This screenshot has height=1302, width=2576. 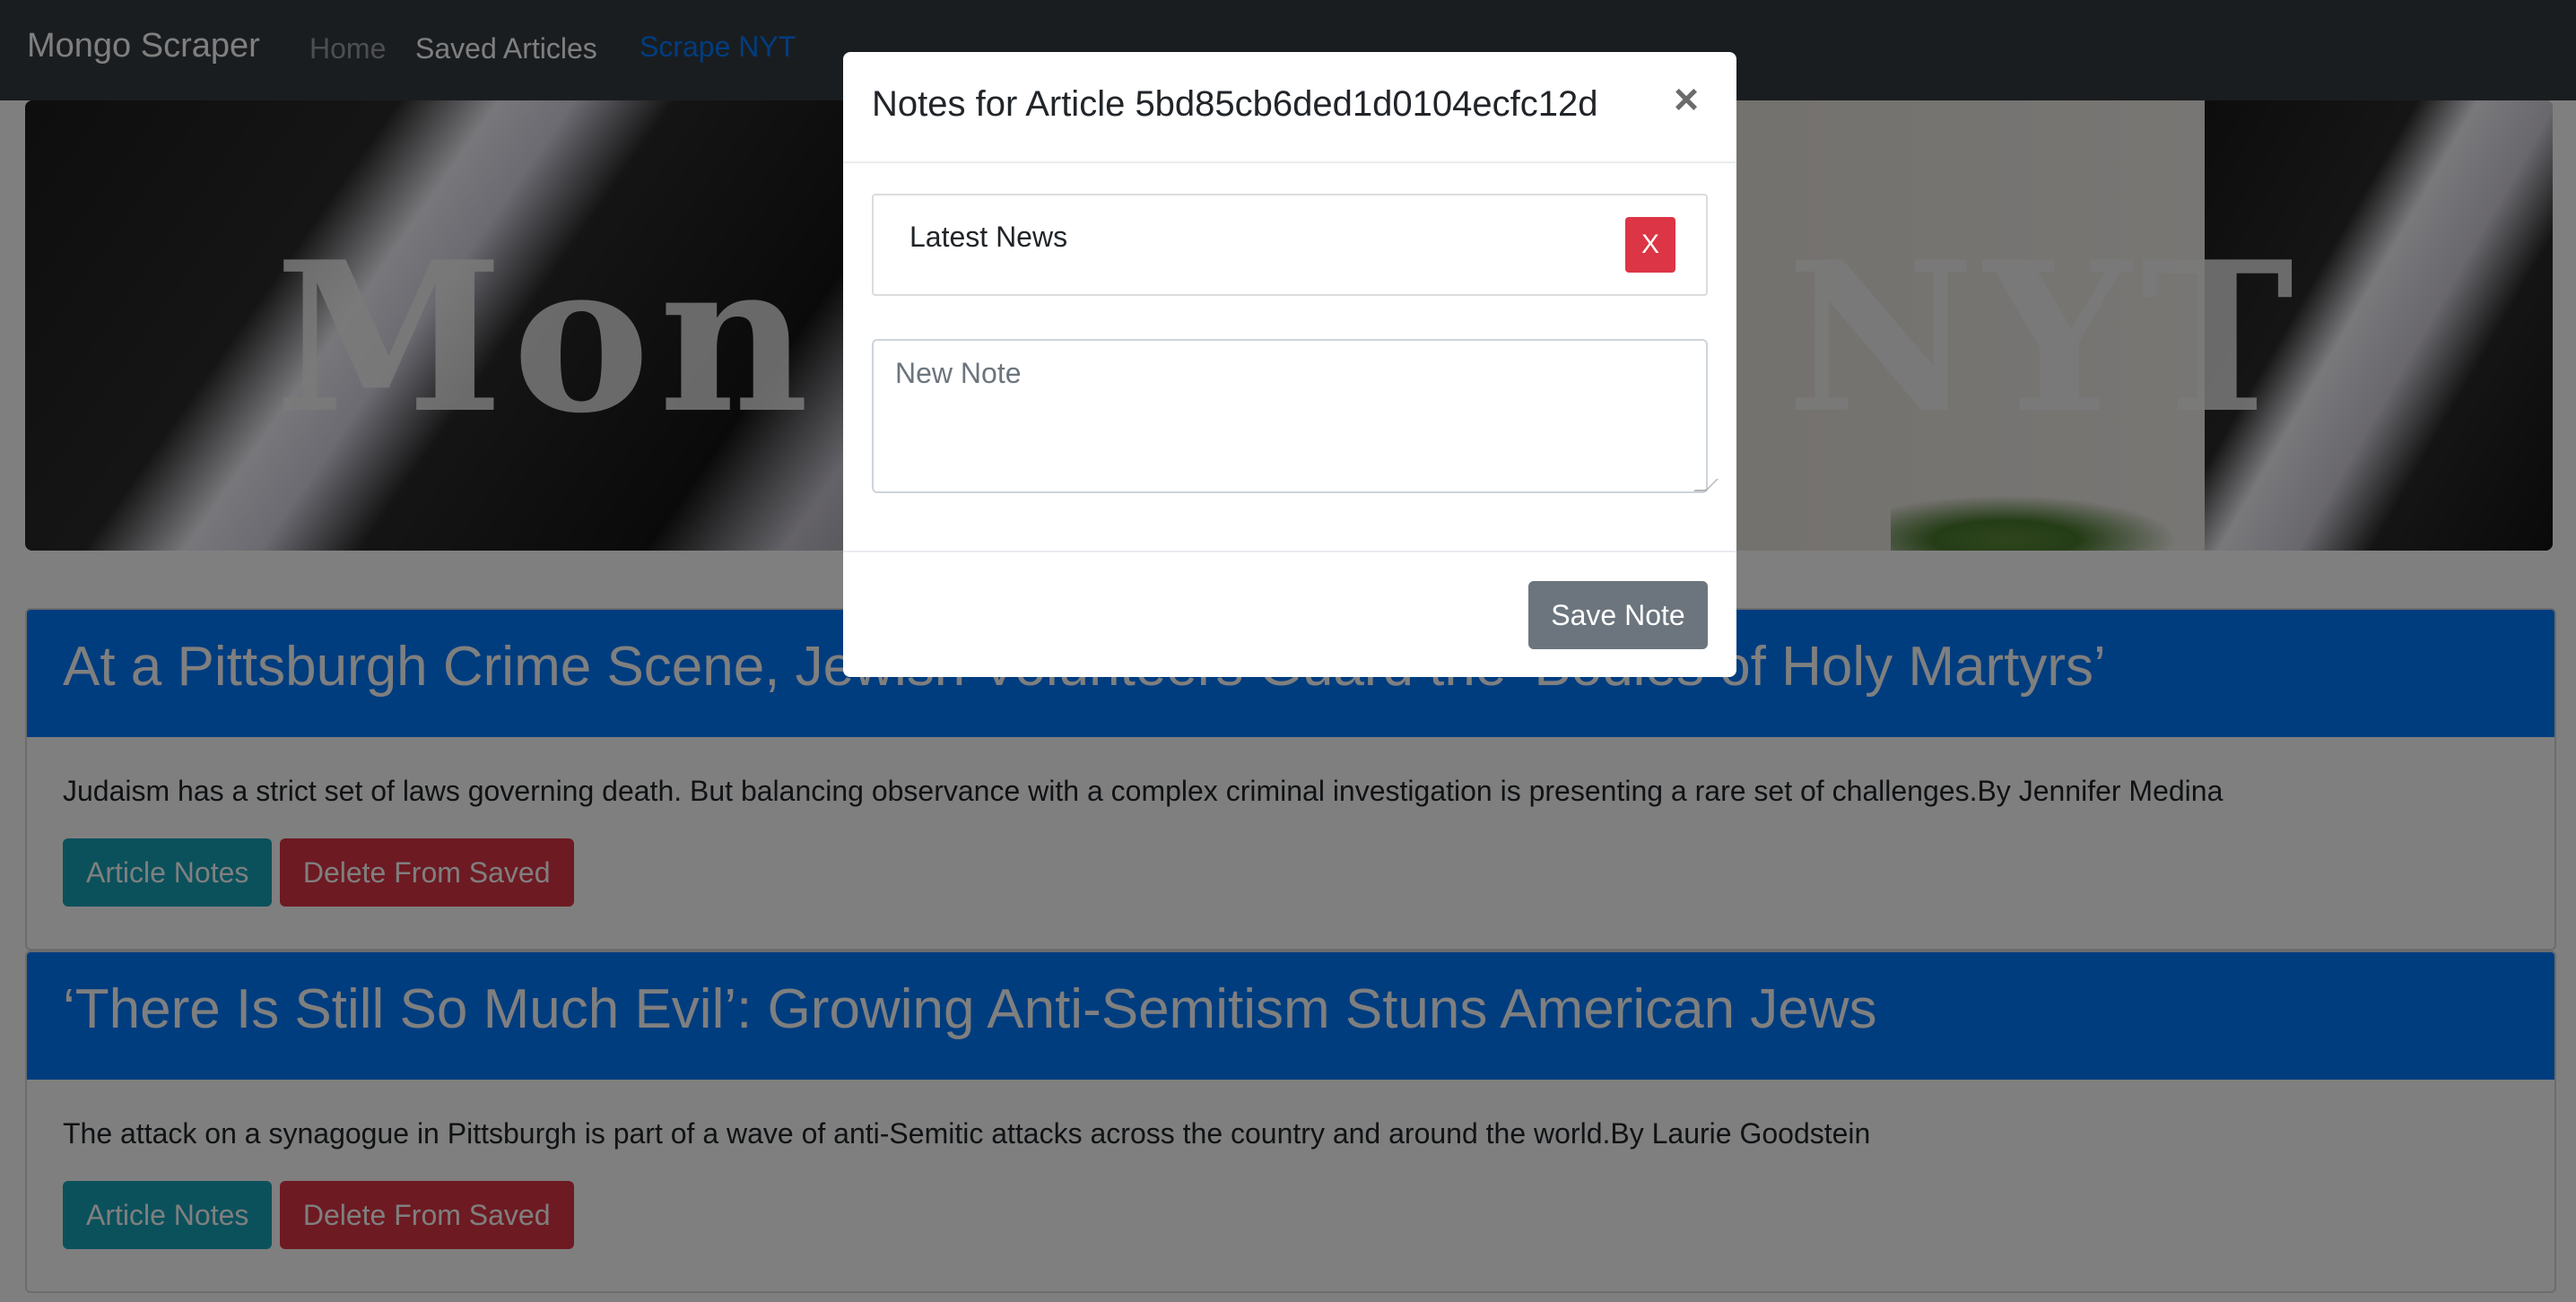 I want to click on note-text: Latest News, so click(x=988, y=237).